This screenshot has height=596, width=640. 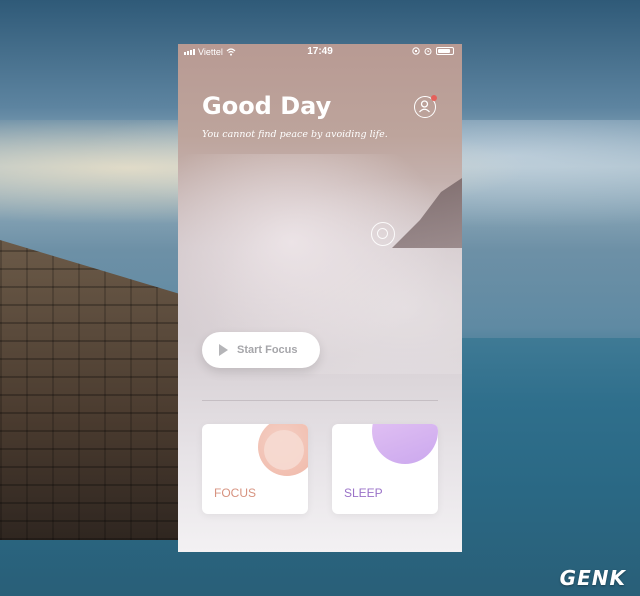 What do you see at coordinates (255, 469) in the screenshot?
I see `focus-card: FOCUS` at bounding box center [255, 469].